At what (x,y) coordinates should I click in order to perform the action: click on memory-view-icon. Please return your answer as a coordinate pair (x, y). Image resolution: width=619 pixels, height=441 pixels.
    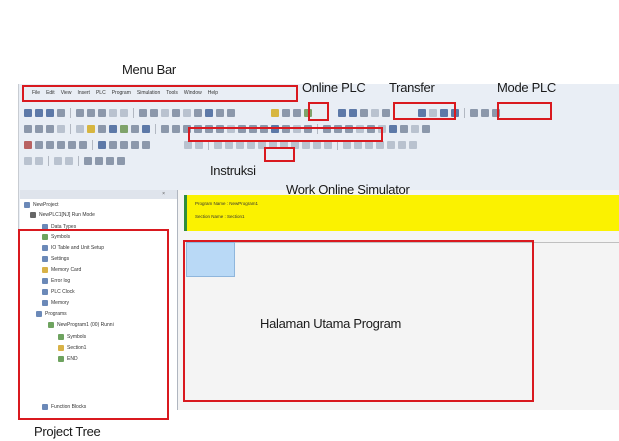
    Looking at the image, I should click on (50, 144).